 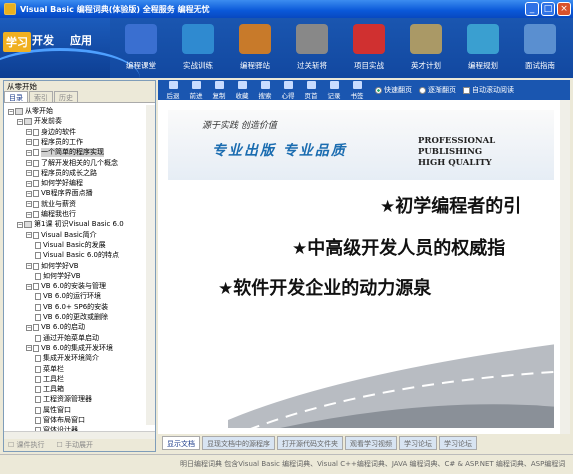 What do you see at coordinates (288, 90) in the screenshot?
I see `toolbar-button: 心得` at bounding box center [288, 90].